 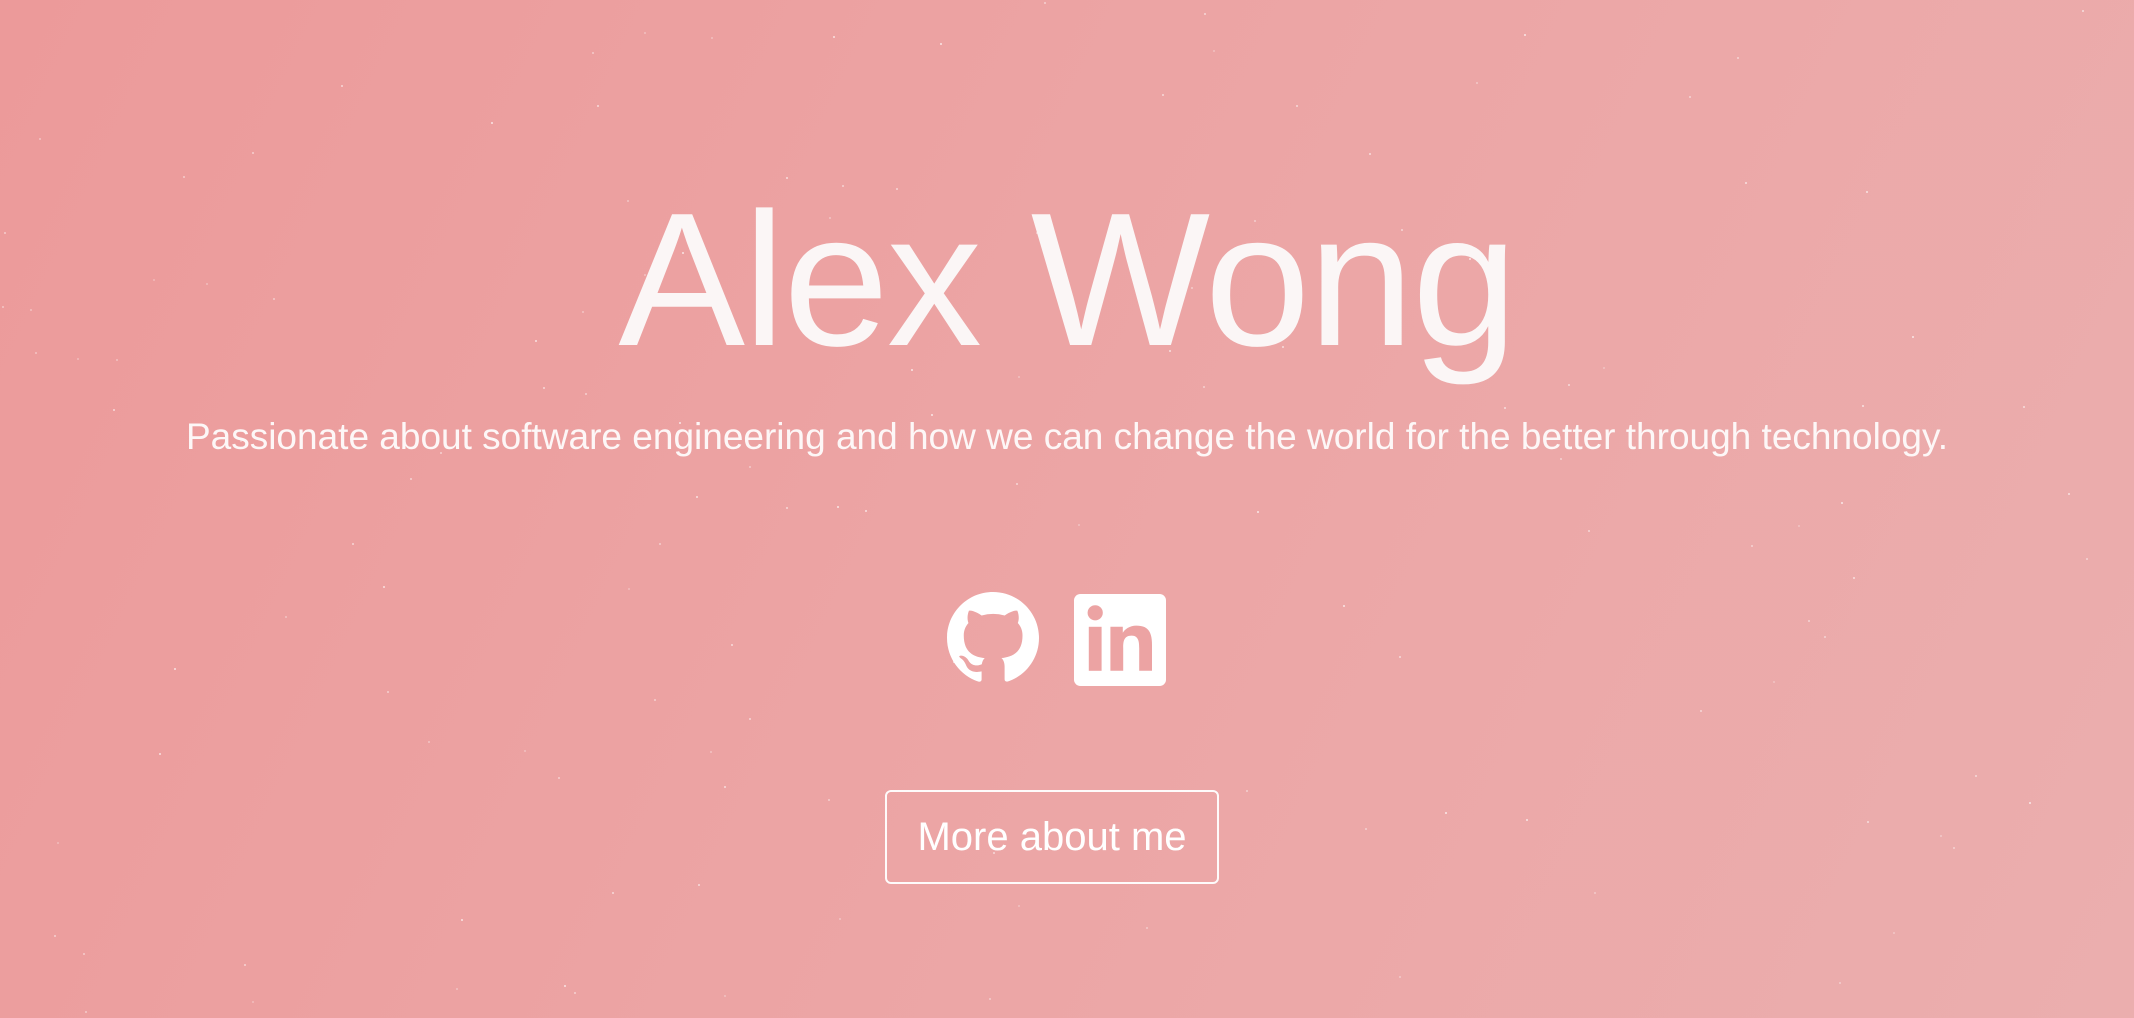 What do you see at coordinates (1055, 638) in the screenshot?
I see `social-links` at bounding box center [1055, 638].